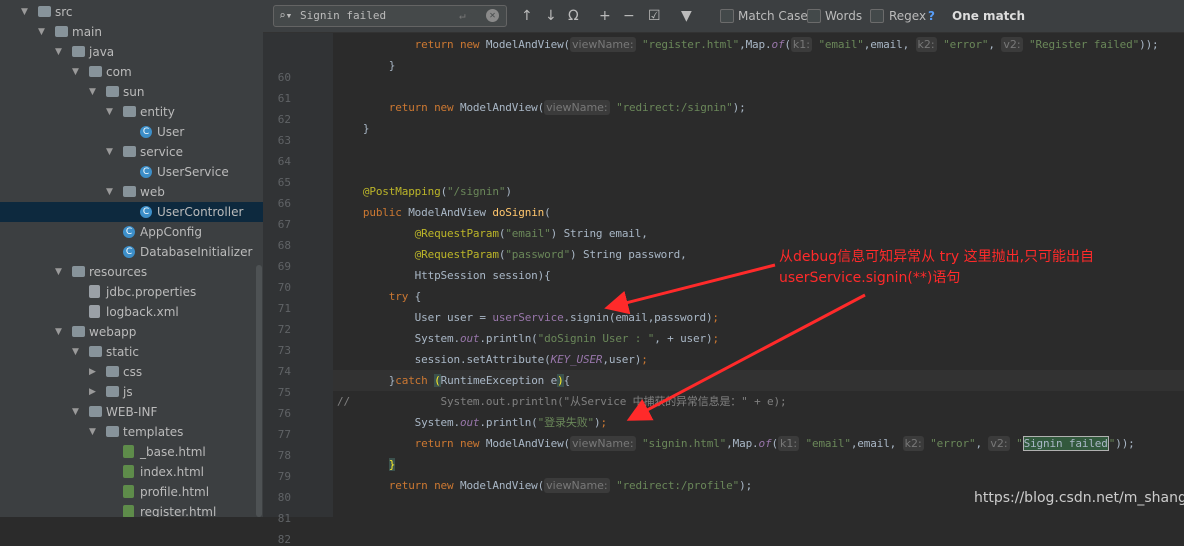  What do you see at coordinates (284, 539) in the screenshot?
I see `line-number: 82` at bounding box center [284, 539].